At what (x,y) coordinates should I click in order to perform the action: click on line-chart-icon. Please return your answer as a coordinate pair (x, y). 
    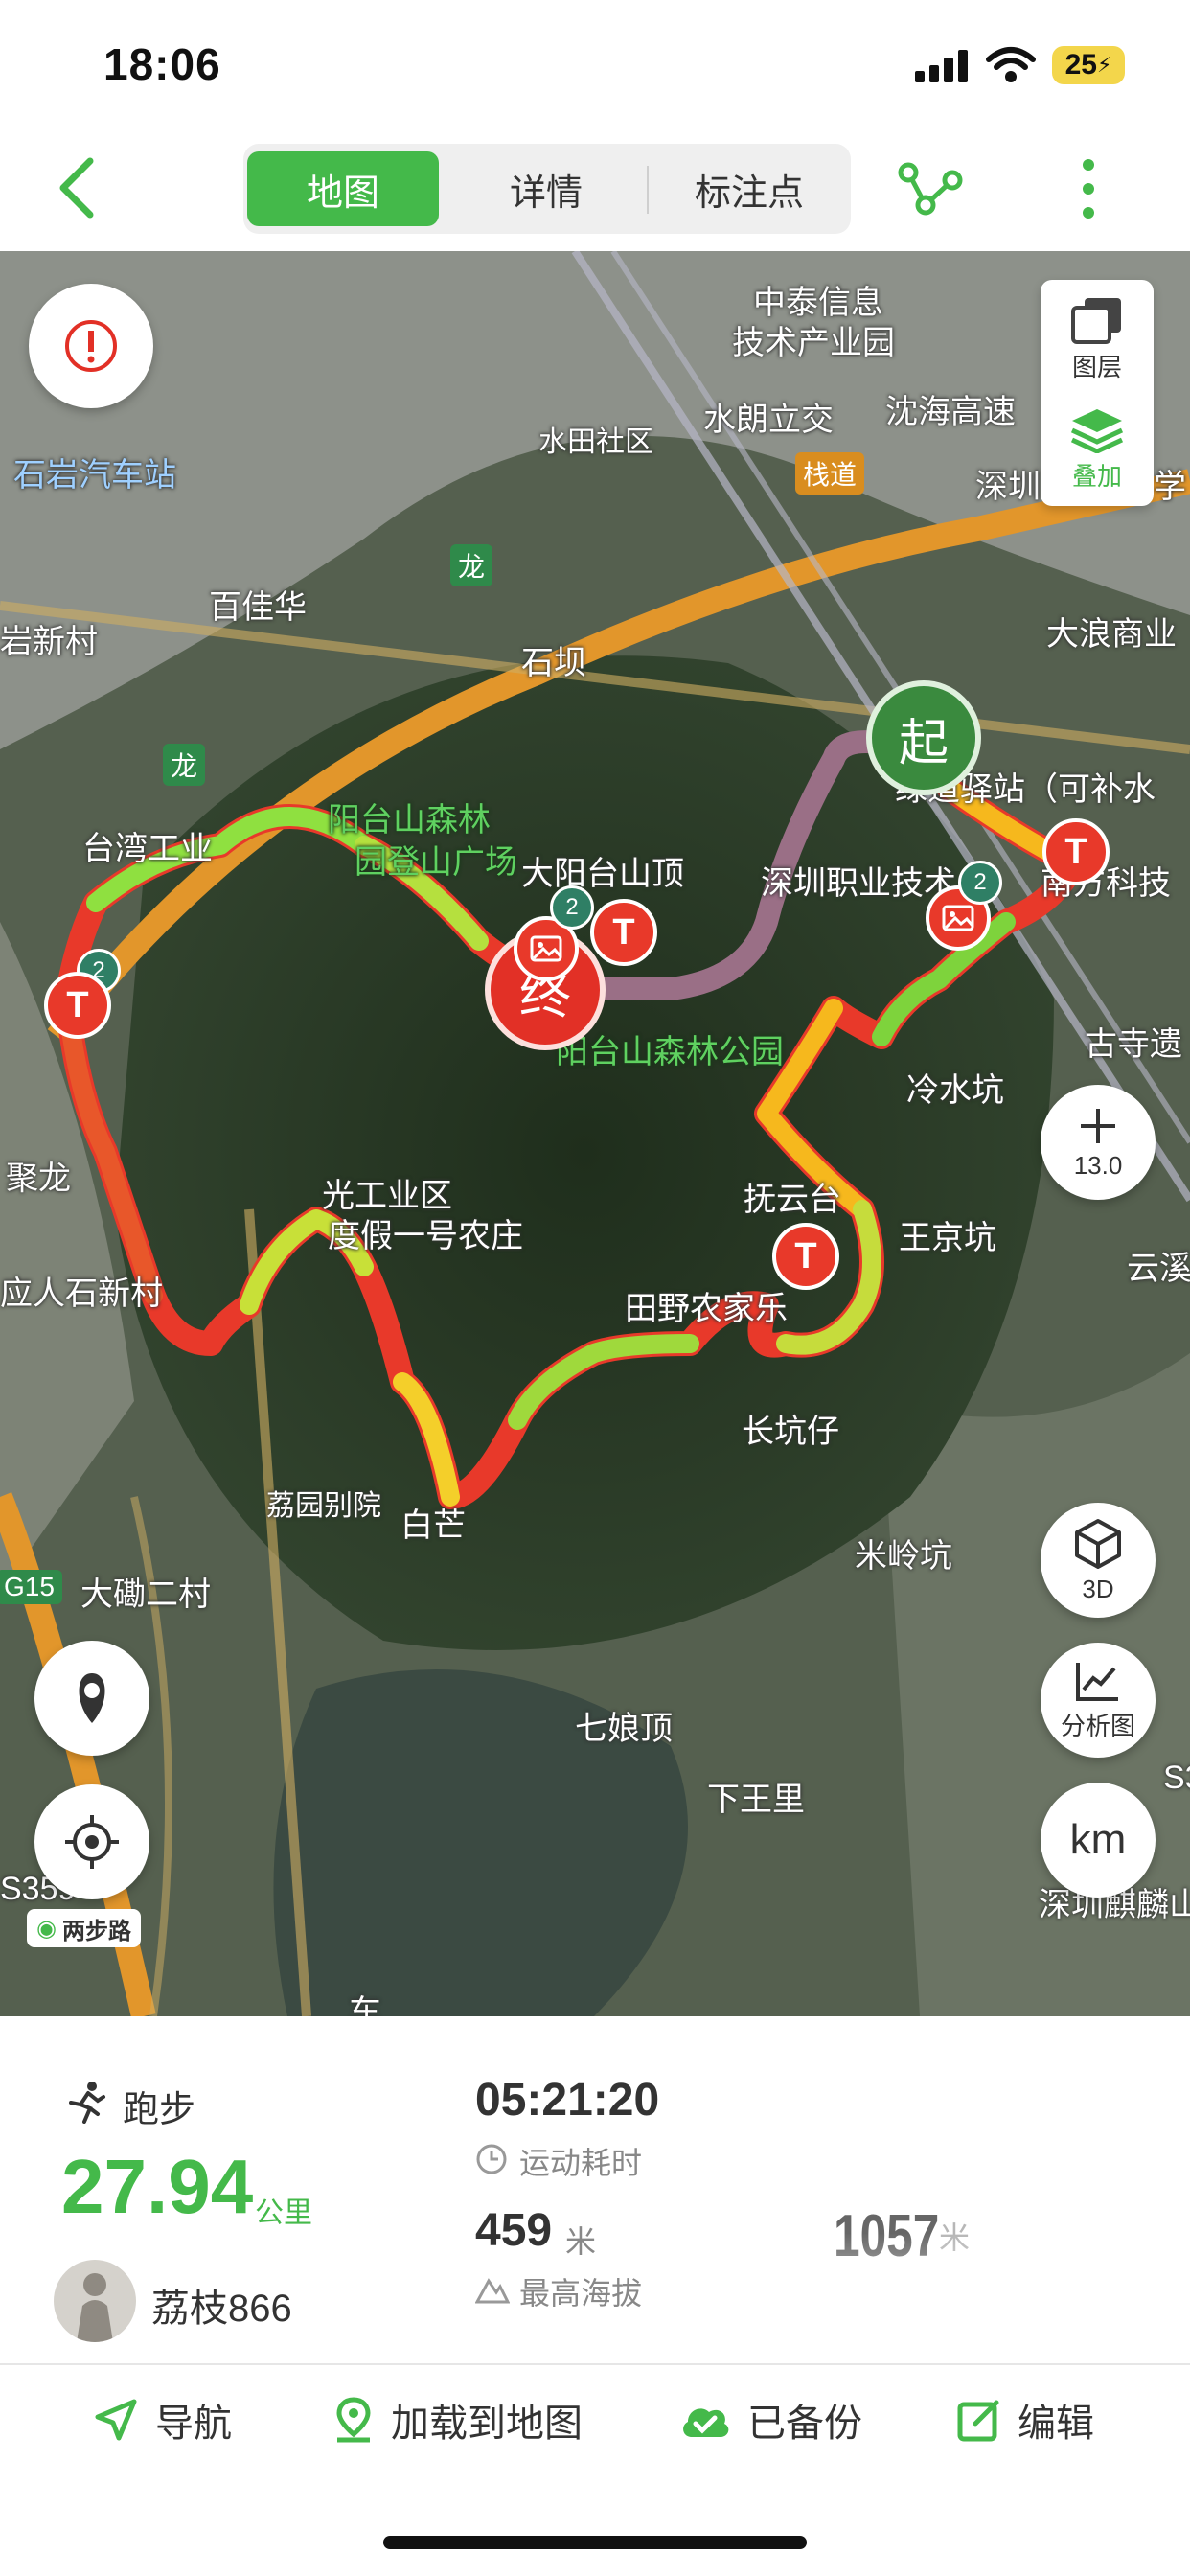
    Looking at the image, I should click on (1097, 1681).